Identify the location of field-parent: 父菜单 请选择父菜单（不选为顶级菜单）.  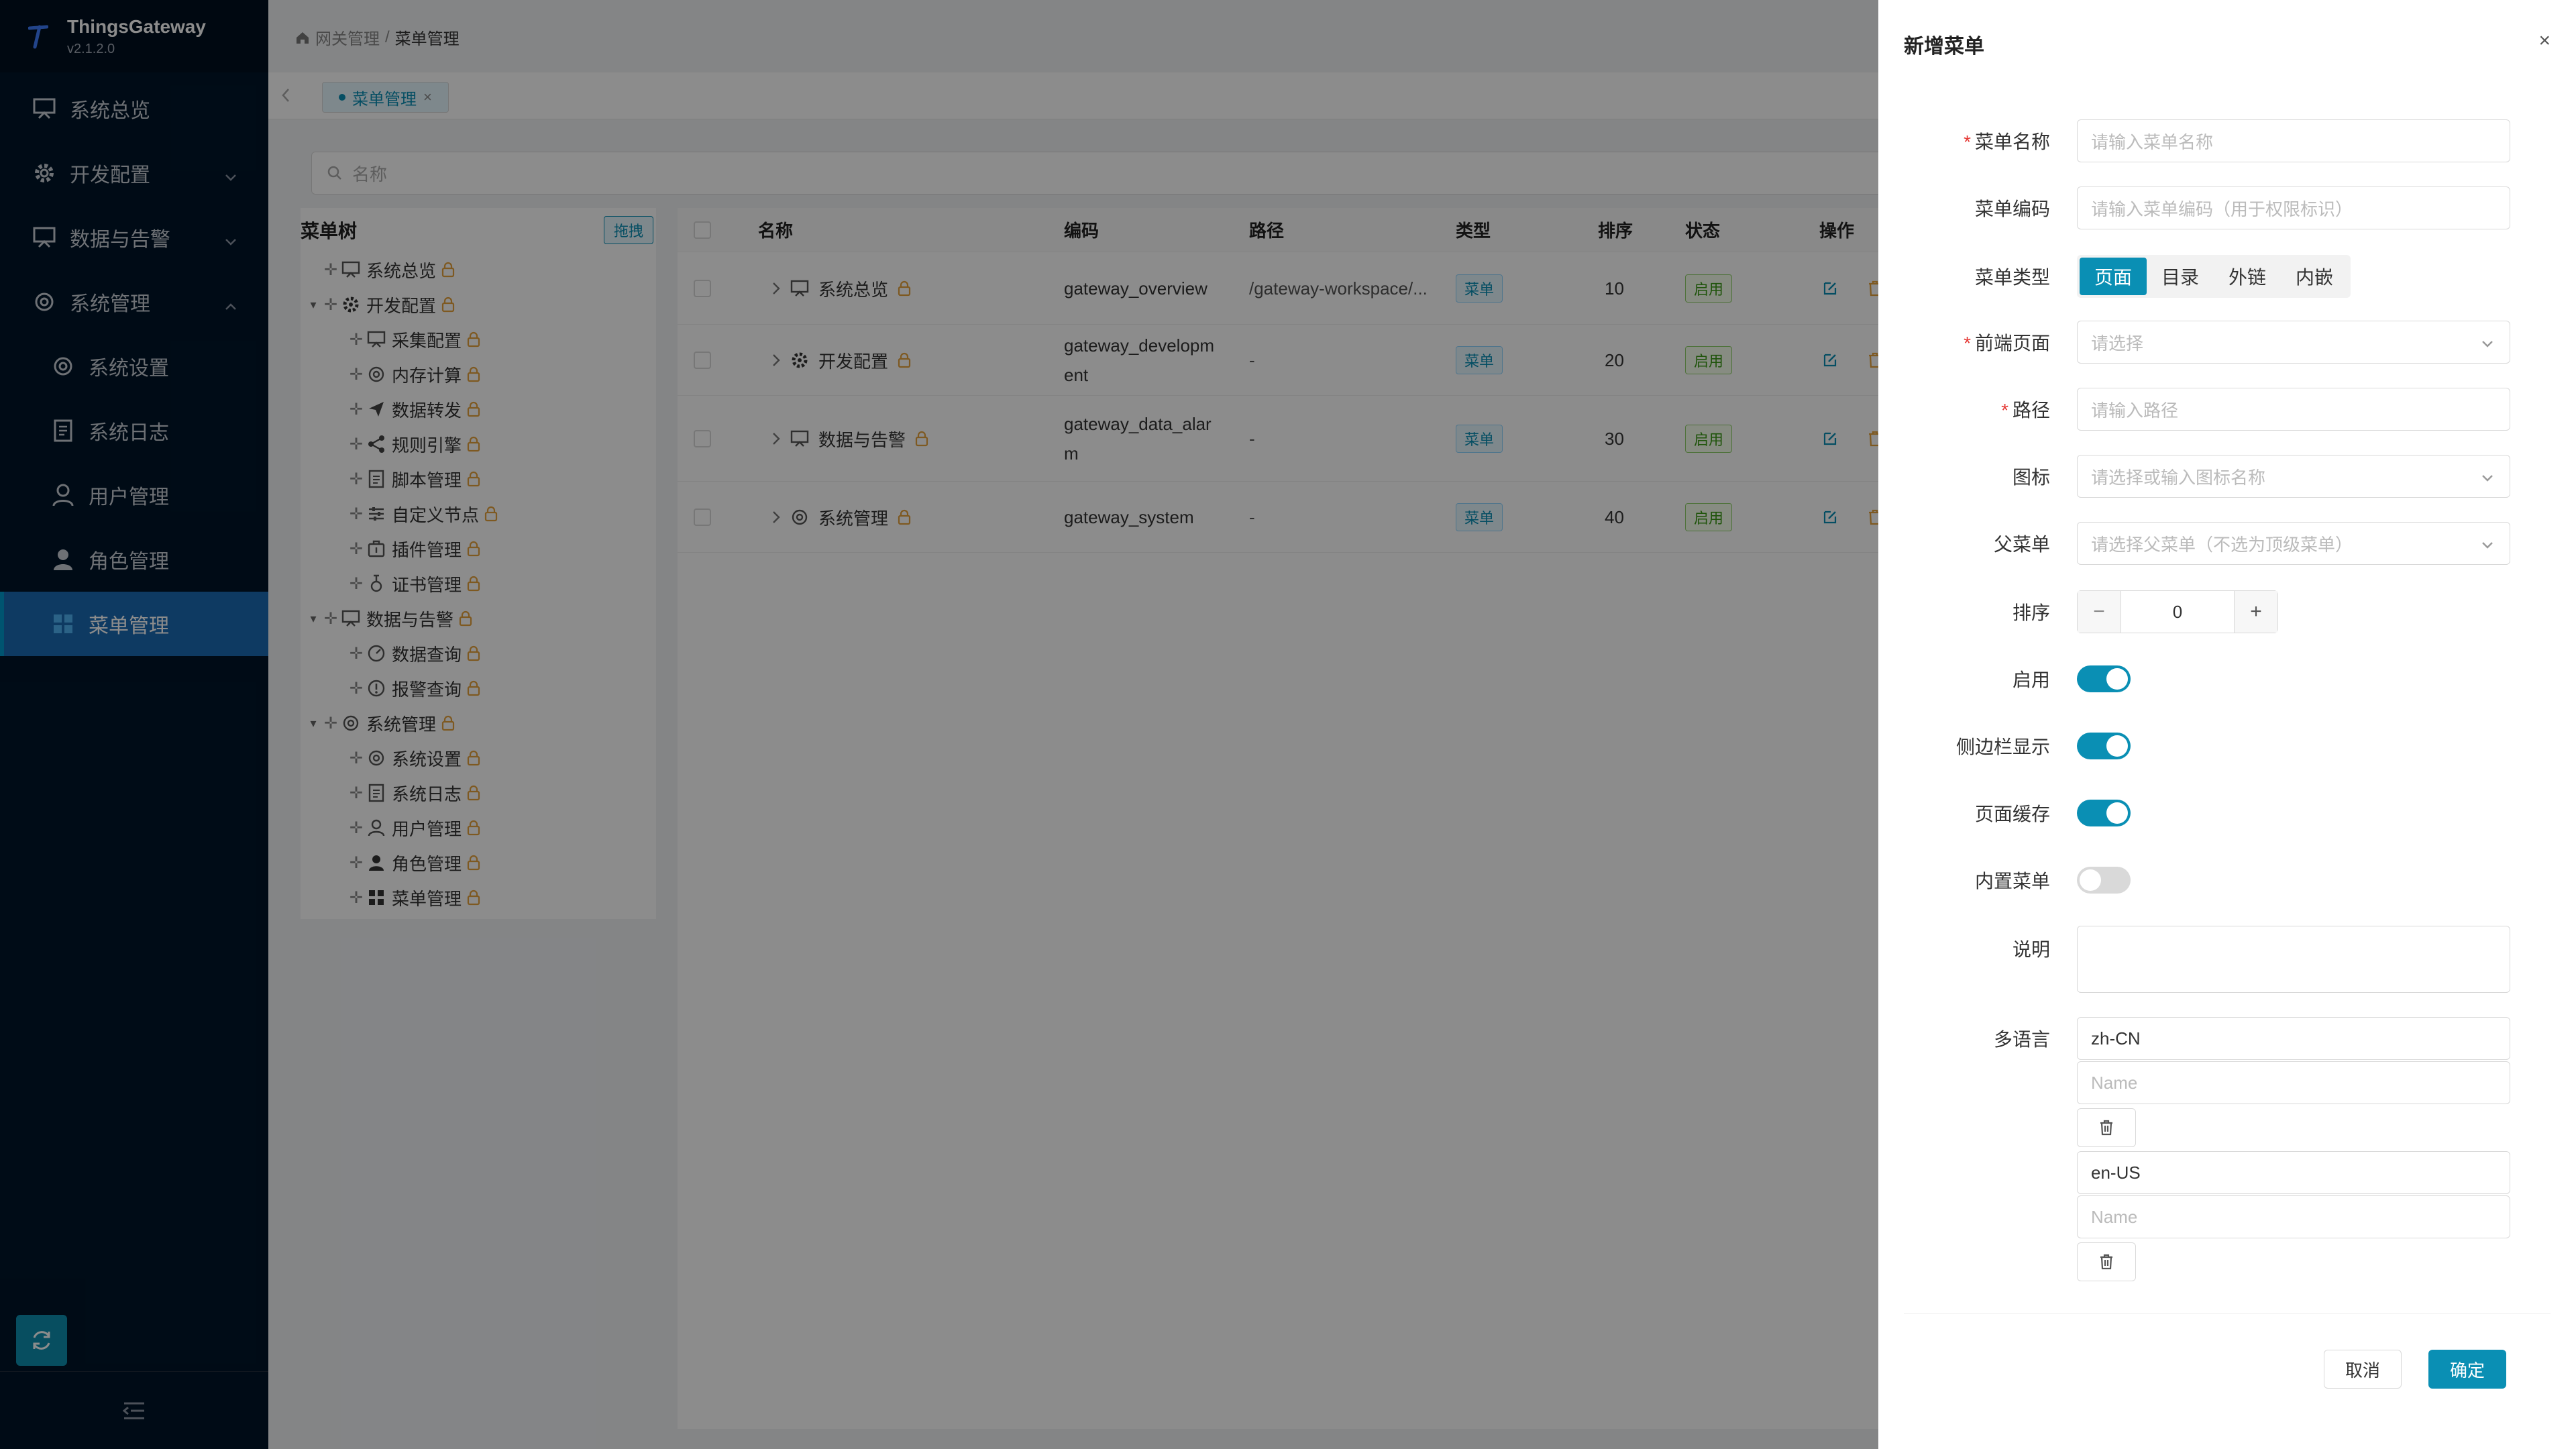
(2227, 543).